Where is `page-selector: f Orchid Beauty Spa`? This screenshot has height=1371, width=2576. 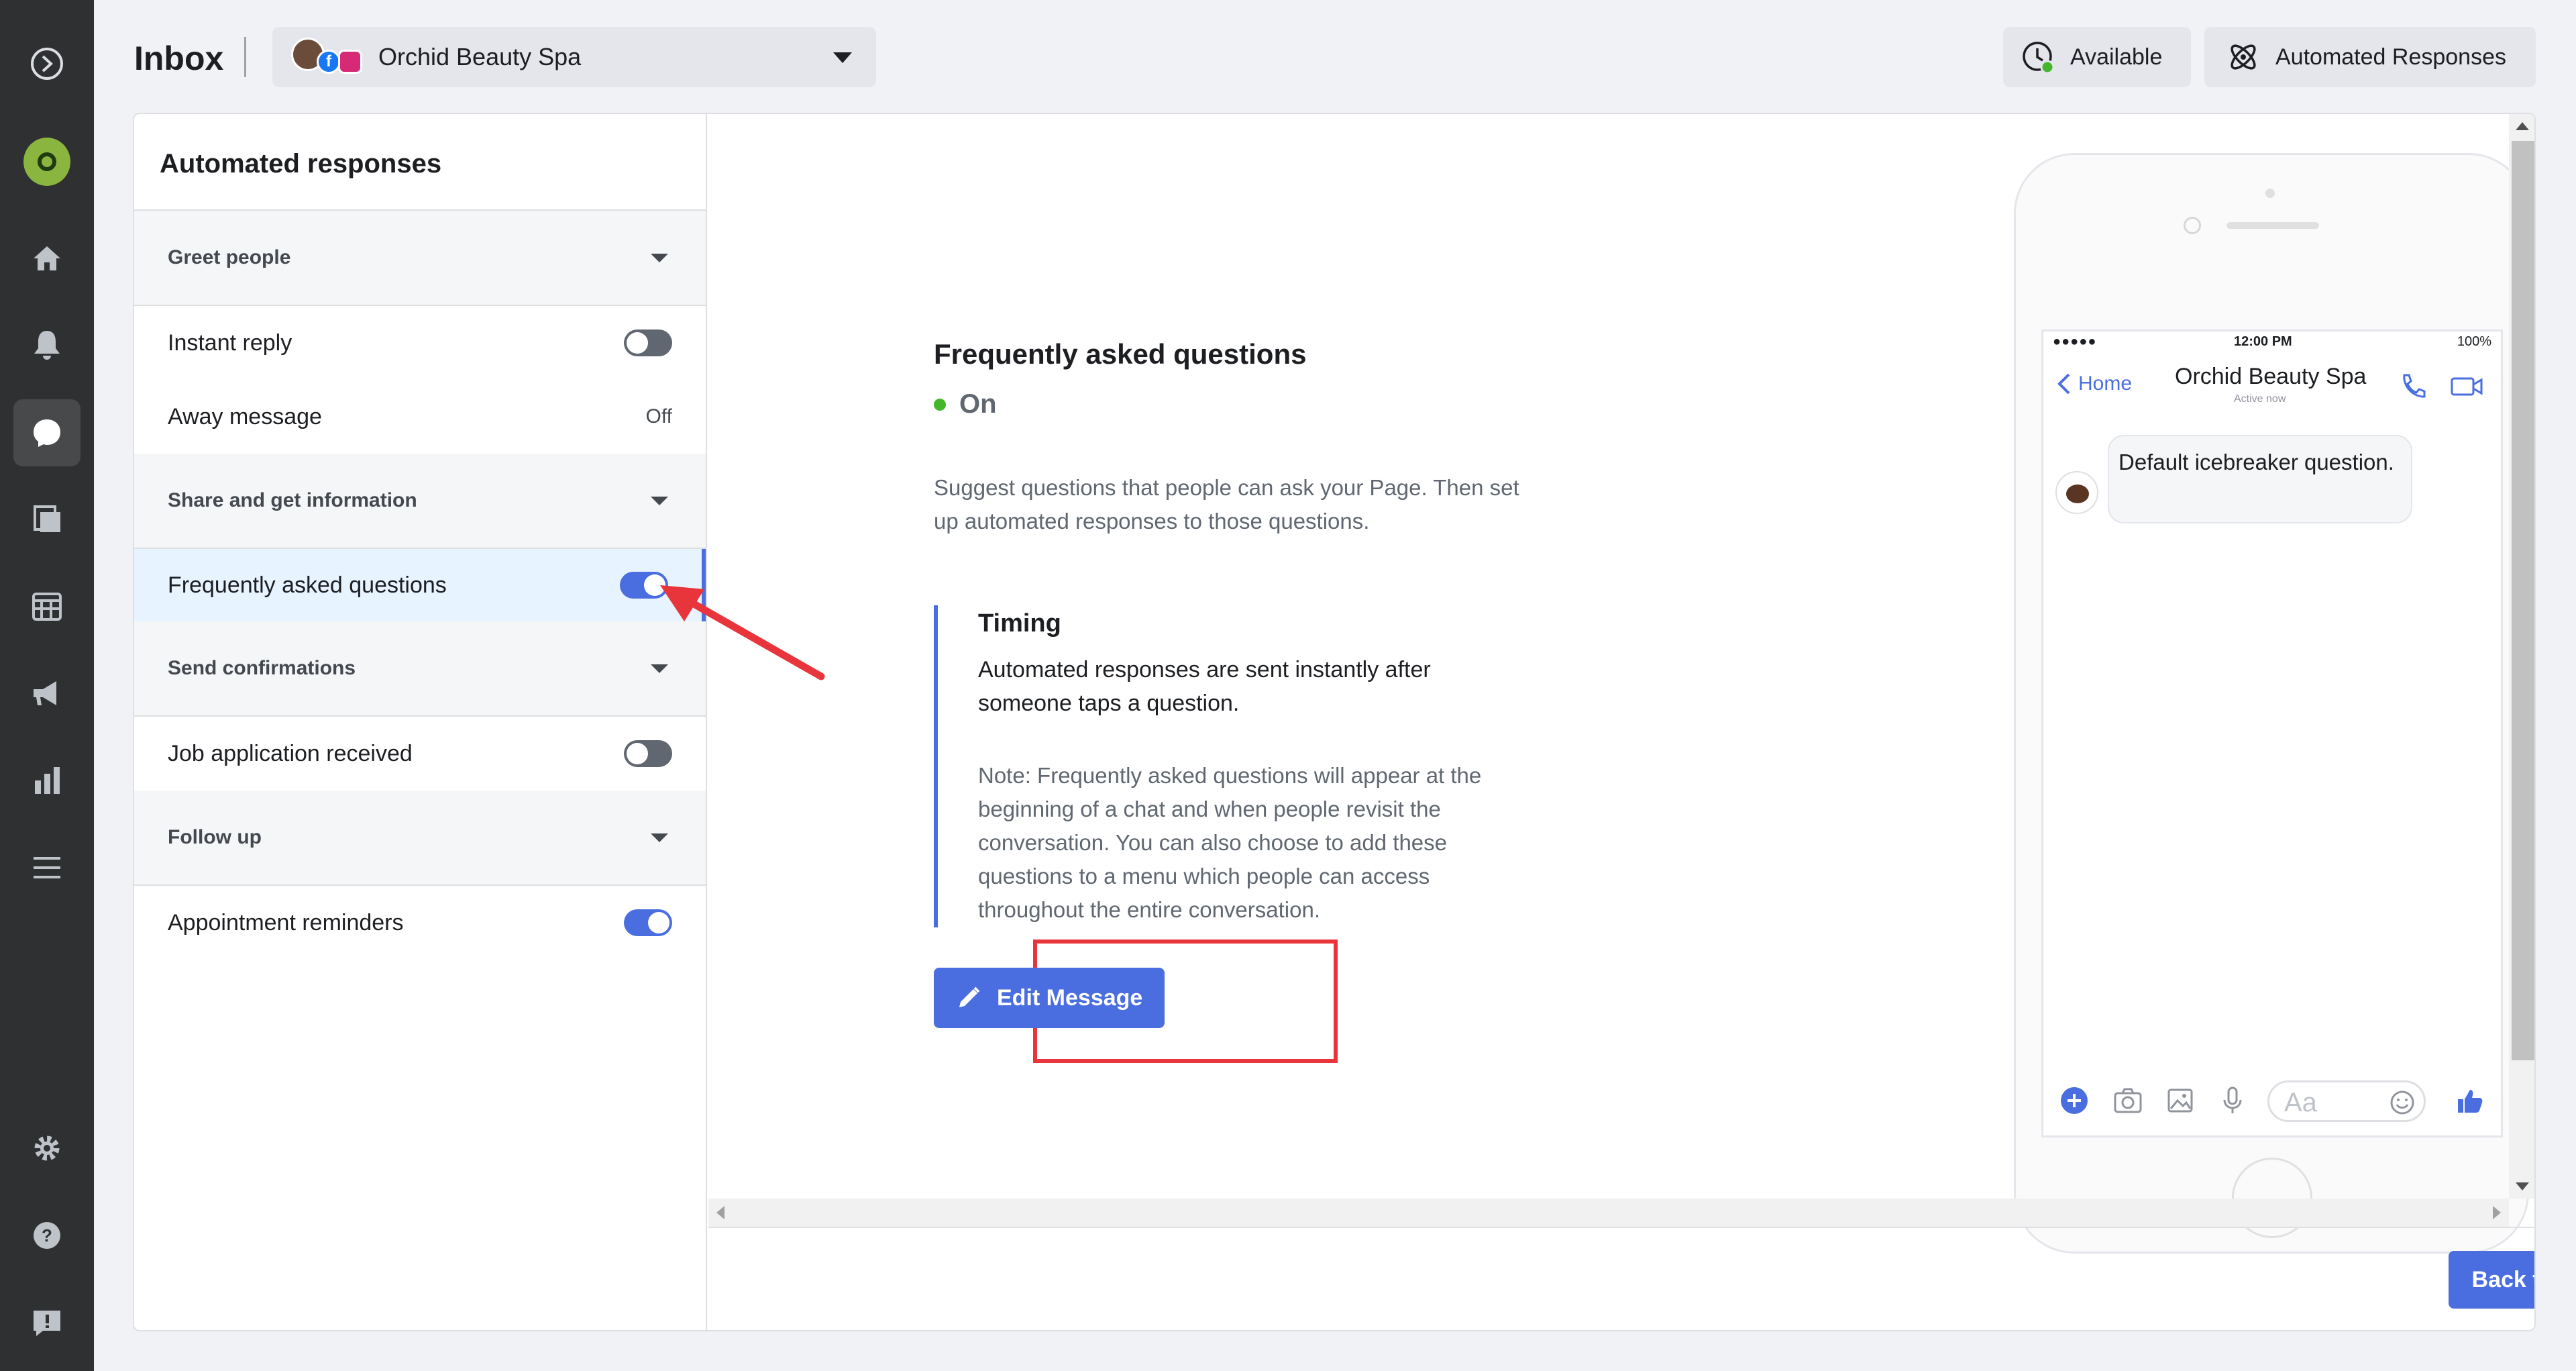
page-selector: f Orchid Beauty Spa is located at coordinates (574, 57).